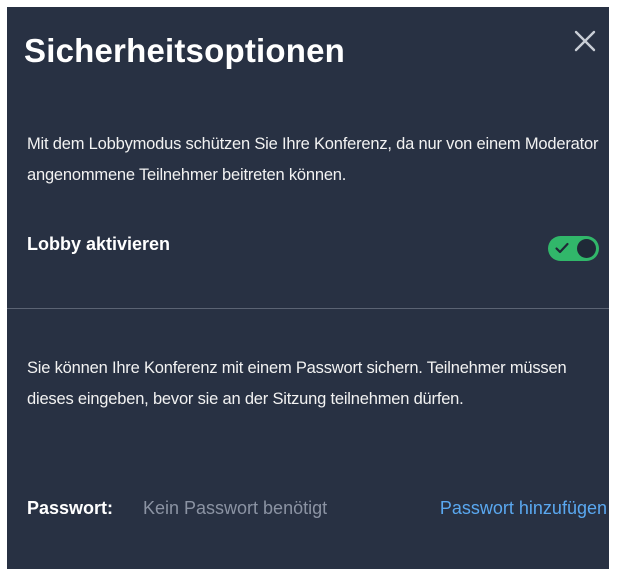 The width and height of the screenshot is (617, 569). What do you see at coordinates (70, 508) in the screenshot?
I see `password-label: Passwort:` at bounding box center [70, 508].